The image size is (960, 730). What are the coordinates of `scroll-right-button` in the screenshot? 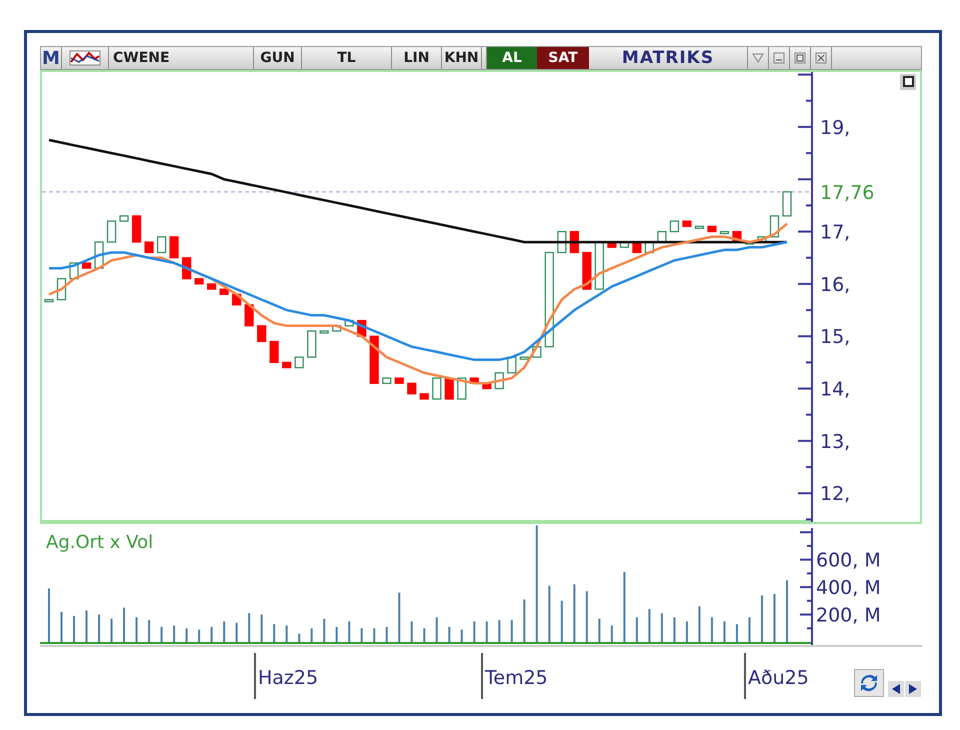 It's located at (913, 689).